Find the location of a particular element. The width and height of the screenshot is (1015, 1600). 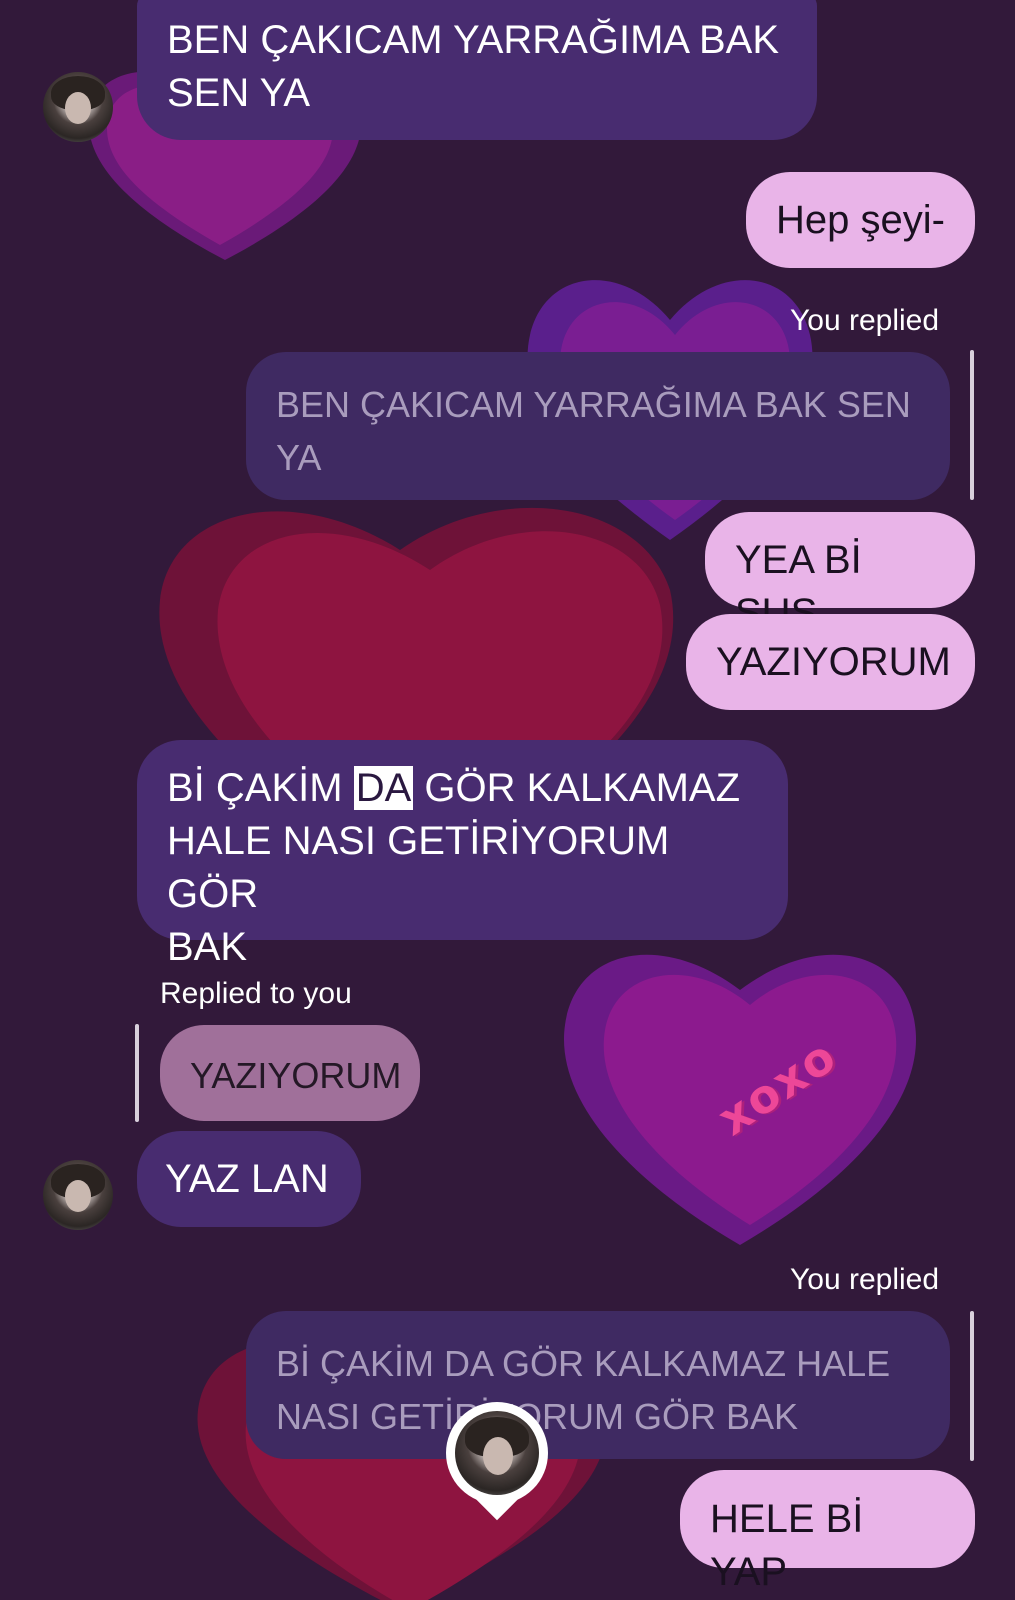

seen-avatar-pin is located at coordinates (497, 1463).